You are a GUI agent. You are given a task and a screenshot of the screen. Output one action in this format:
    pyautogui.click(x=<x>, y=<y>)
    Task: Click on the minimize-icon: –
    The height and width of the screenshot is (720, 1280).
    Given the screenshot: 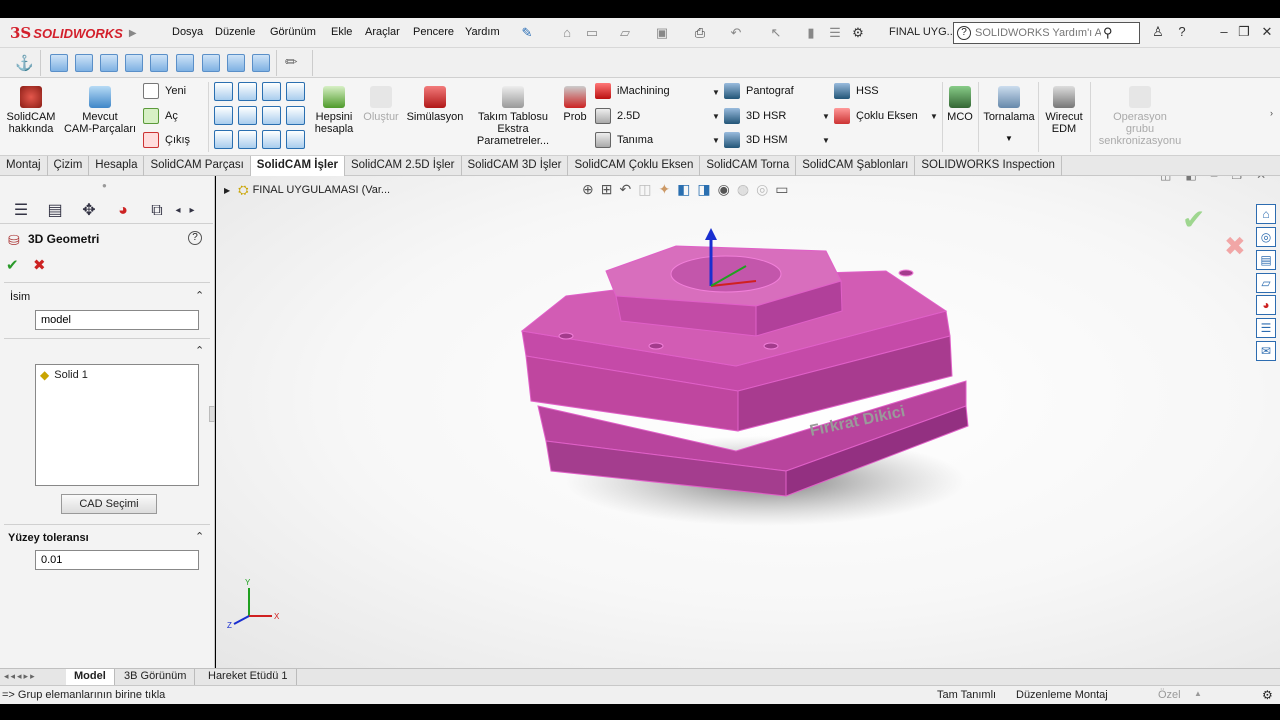 What is the action you would take?
    pyautogui.click(x=1214, y=179)
    